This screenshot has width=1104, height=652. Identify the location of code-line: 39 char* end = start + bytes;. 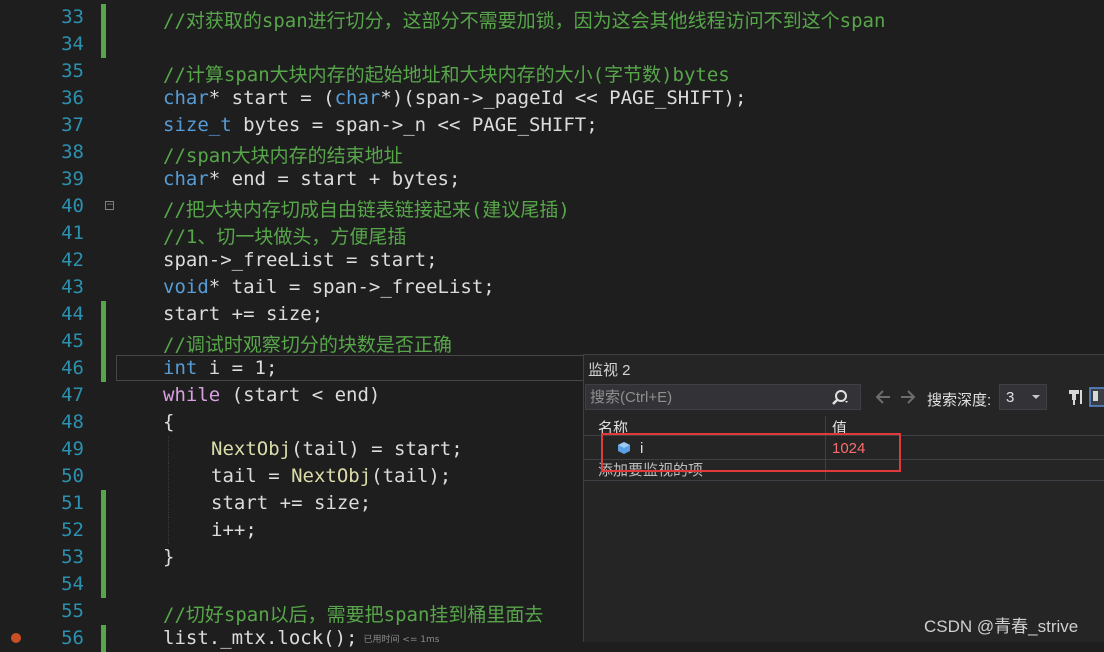
(552, 179).